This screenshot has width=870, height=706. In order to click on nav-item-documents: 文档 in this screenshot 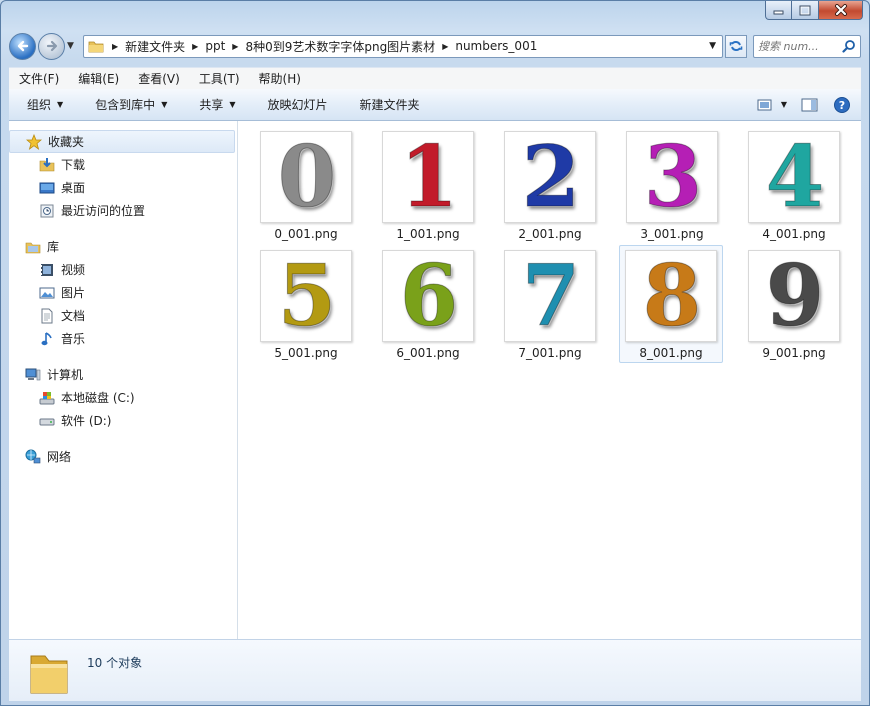, I will do `click(123, 315)`.